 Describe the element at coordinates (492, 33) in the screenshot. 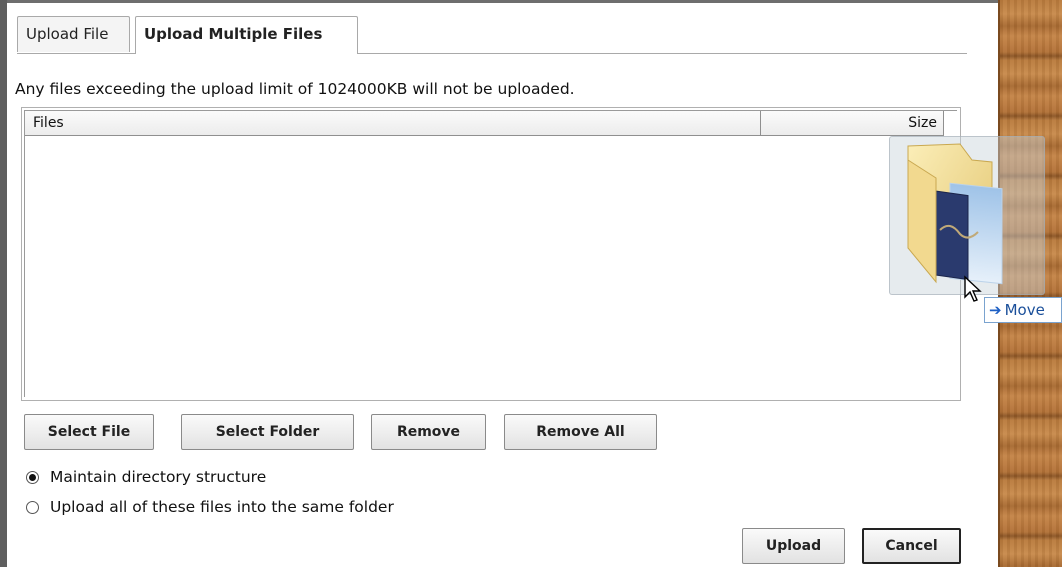

I see `tab-bar: Upload File Upload Multiple Files` at that location.